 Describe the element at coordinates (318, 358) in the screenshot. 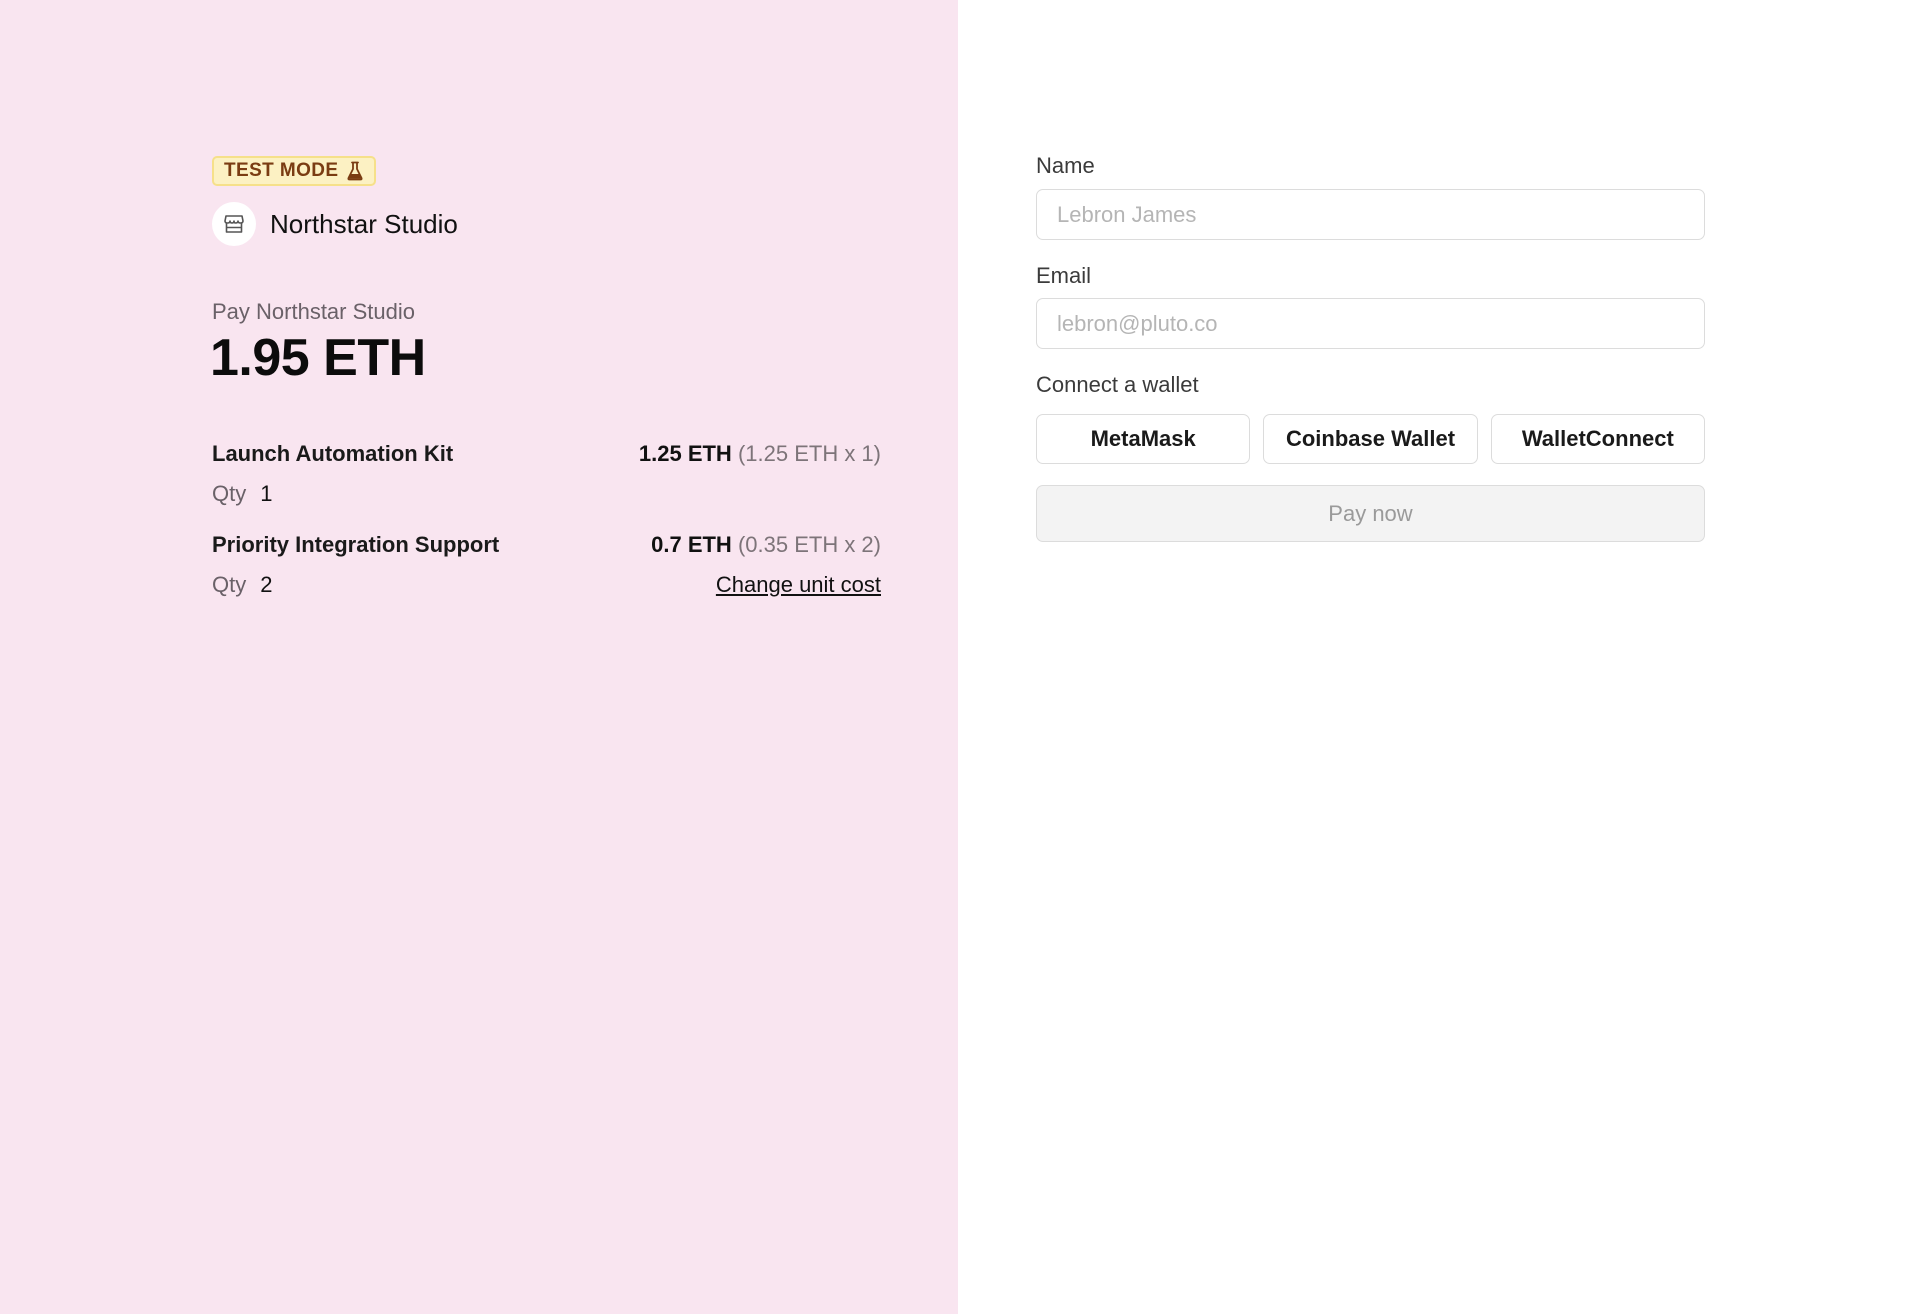

I see `total-amount: 1.95 ETH` at that location.